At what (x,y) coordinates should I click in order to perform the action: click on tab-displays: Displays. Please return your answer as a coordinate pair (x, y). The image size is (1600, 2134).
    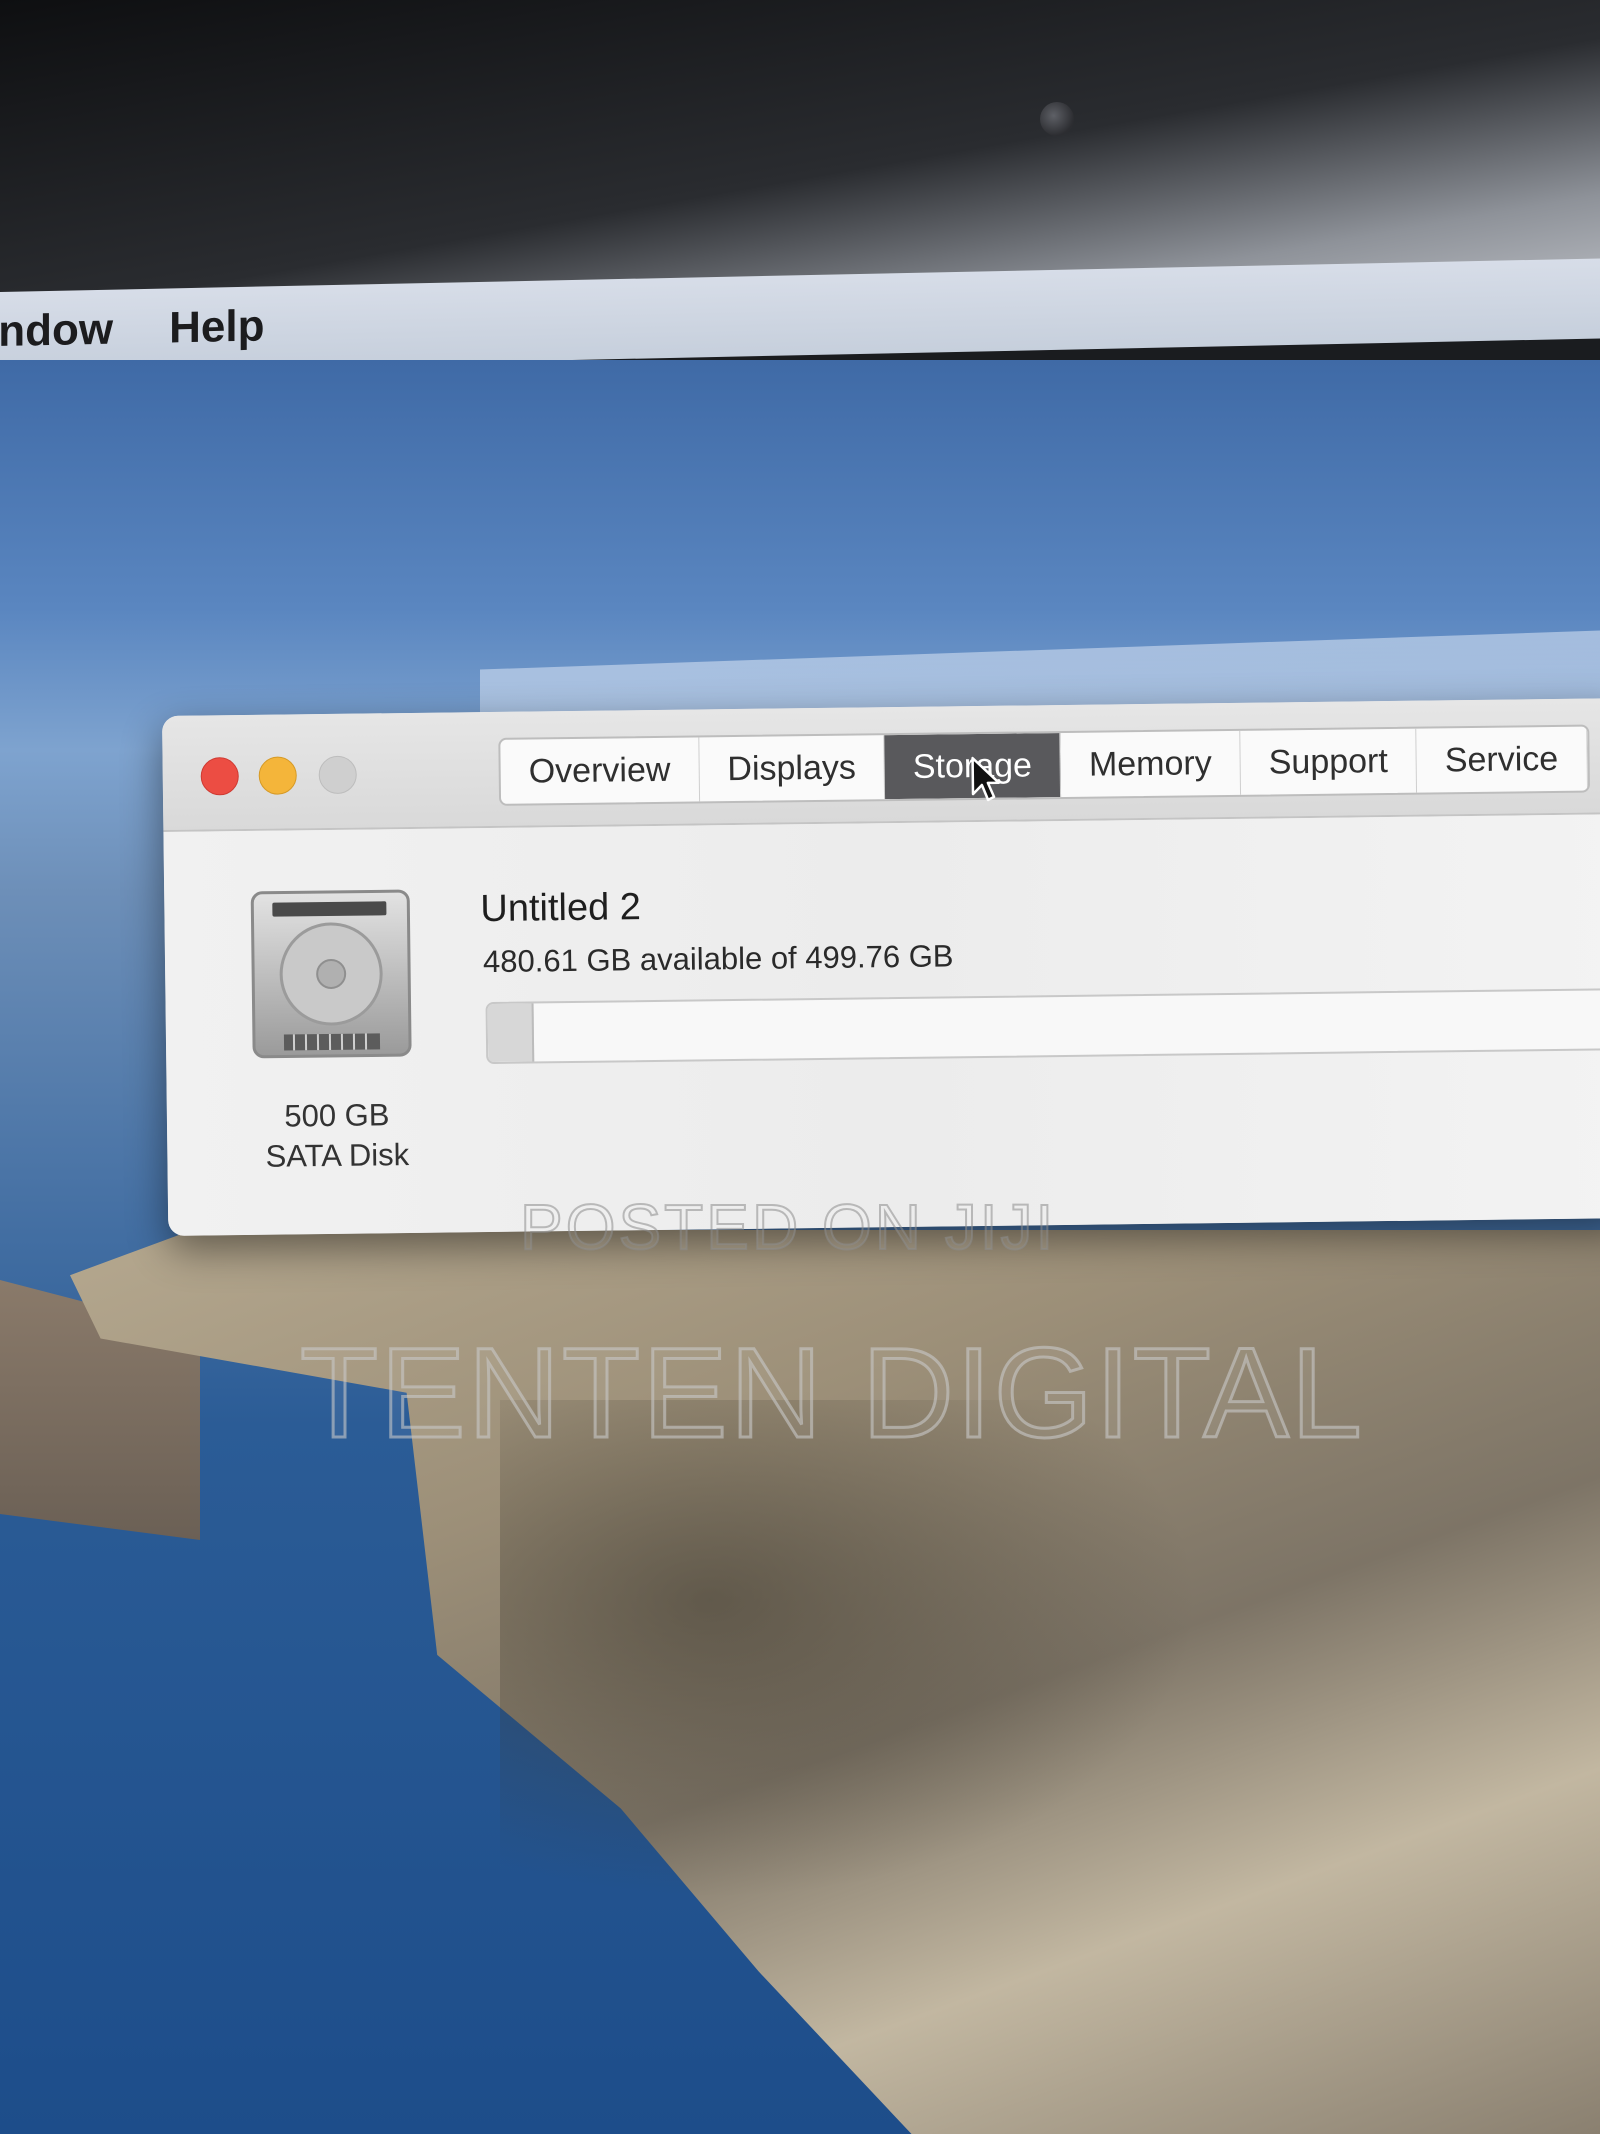
    Looking at the image, I should click on (792, 768).